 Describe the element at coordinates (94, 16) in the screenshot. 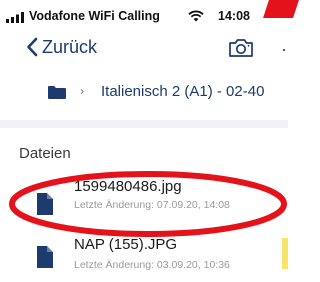

I see `carrier-label: Vodafone WiFi Calling` at that location.